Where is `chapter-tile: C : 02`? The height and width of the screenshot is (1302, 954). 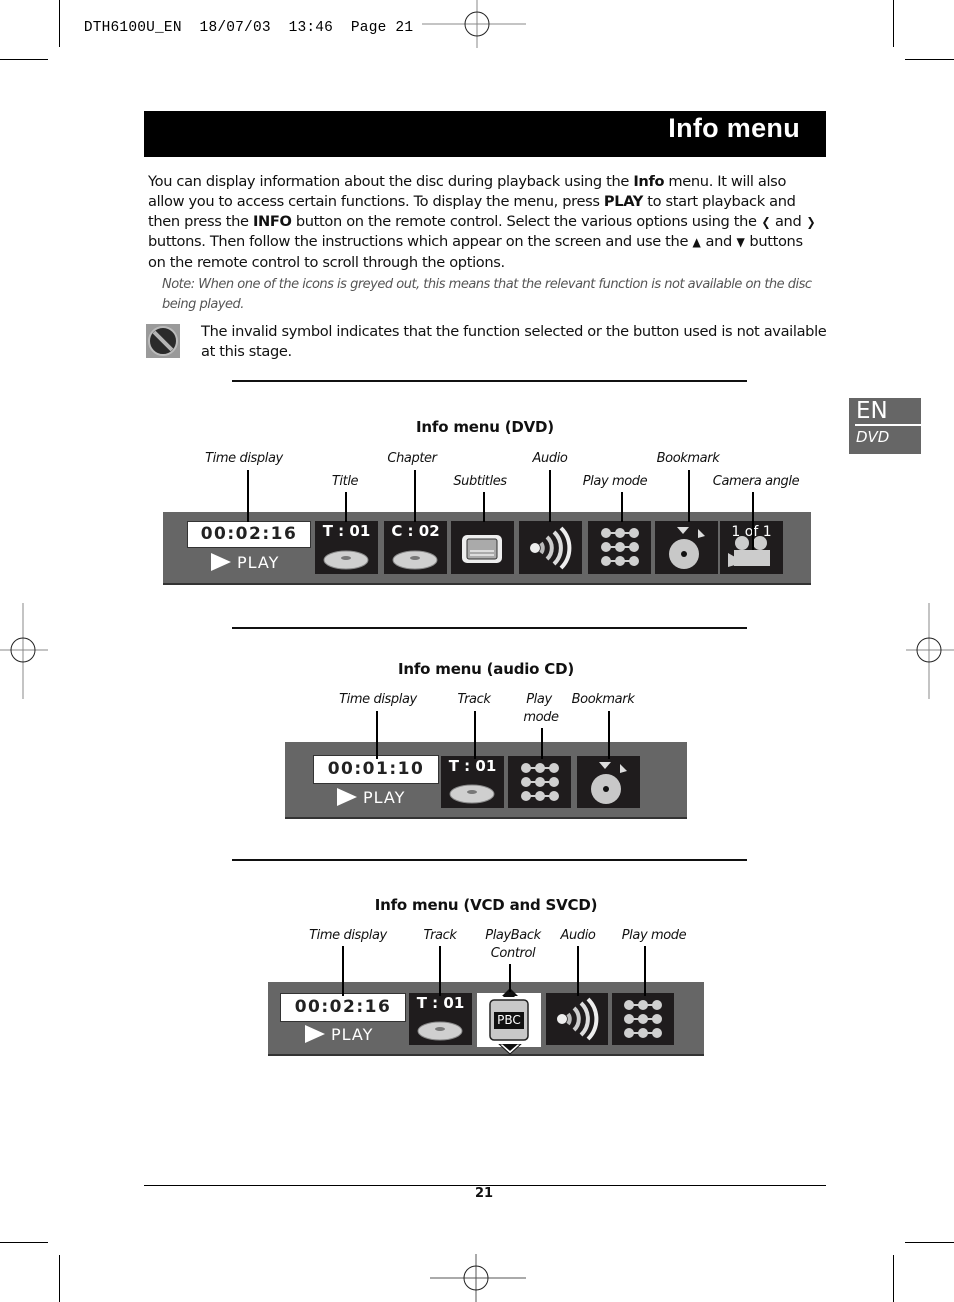 chapter-tile: C : 02 is located at coordinates (415, 547).